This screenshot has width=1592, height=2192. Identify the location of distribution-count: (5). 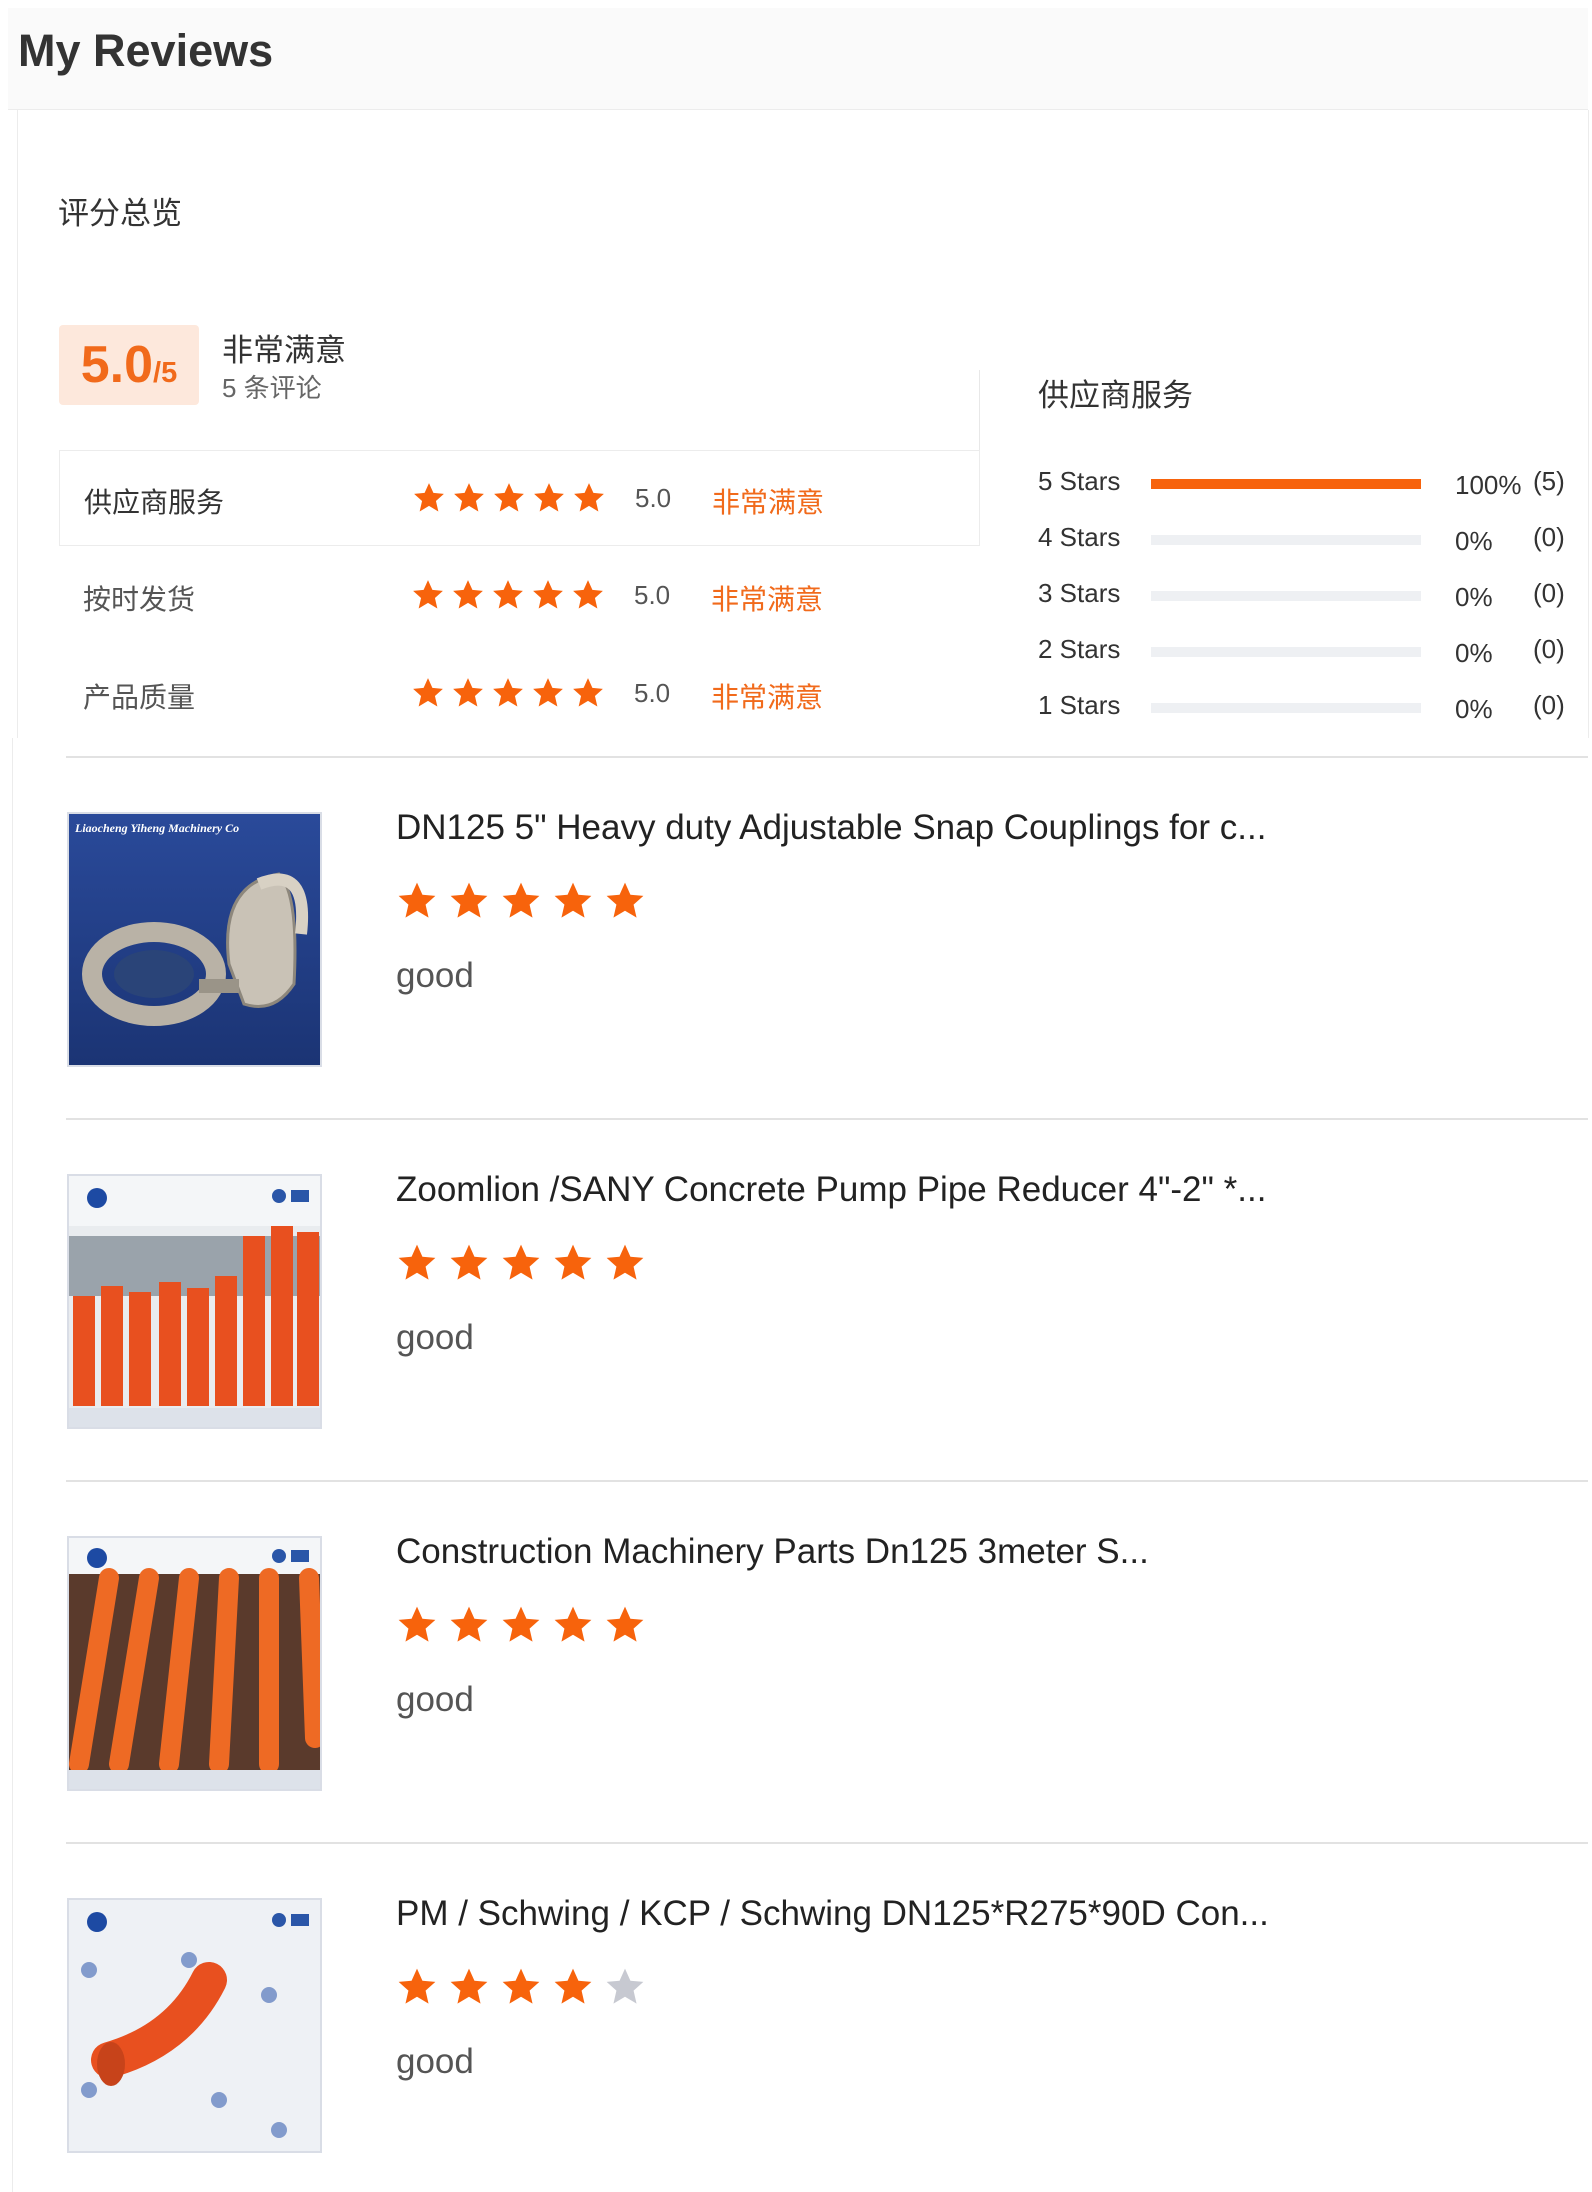
(1549, 481).